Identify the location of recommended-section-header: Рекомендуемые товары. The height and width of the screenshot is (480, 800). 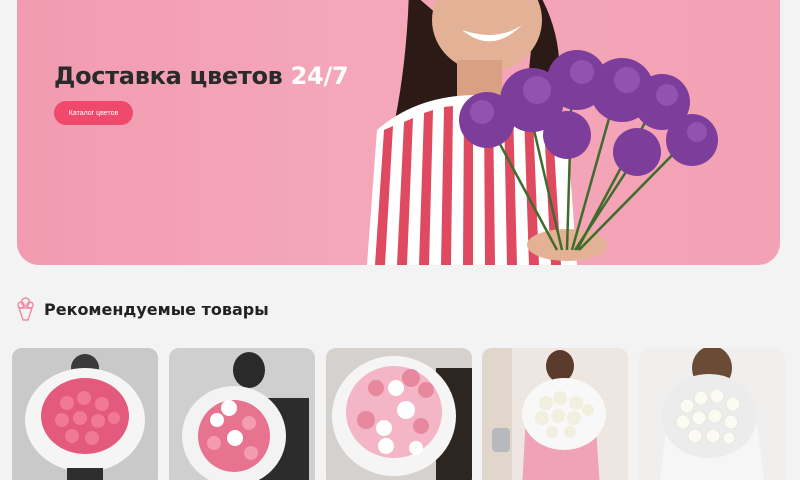
(142, 309).